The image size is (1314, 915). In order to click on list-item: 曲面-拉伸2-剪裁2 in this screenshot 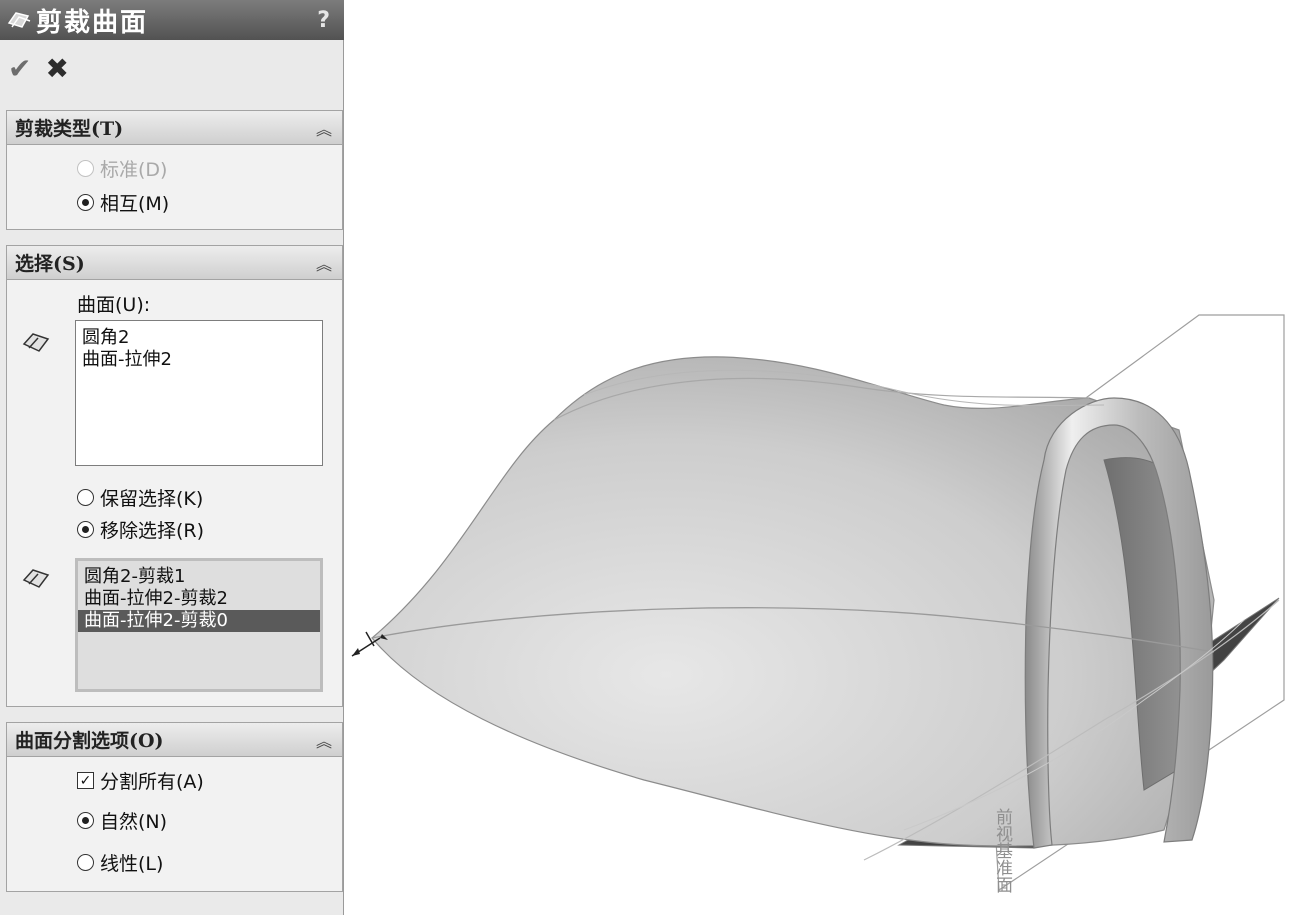, I will do `click(199, 599)`.